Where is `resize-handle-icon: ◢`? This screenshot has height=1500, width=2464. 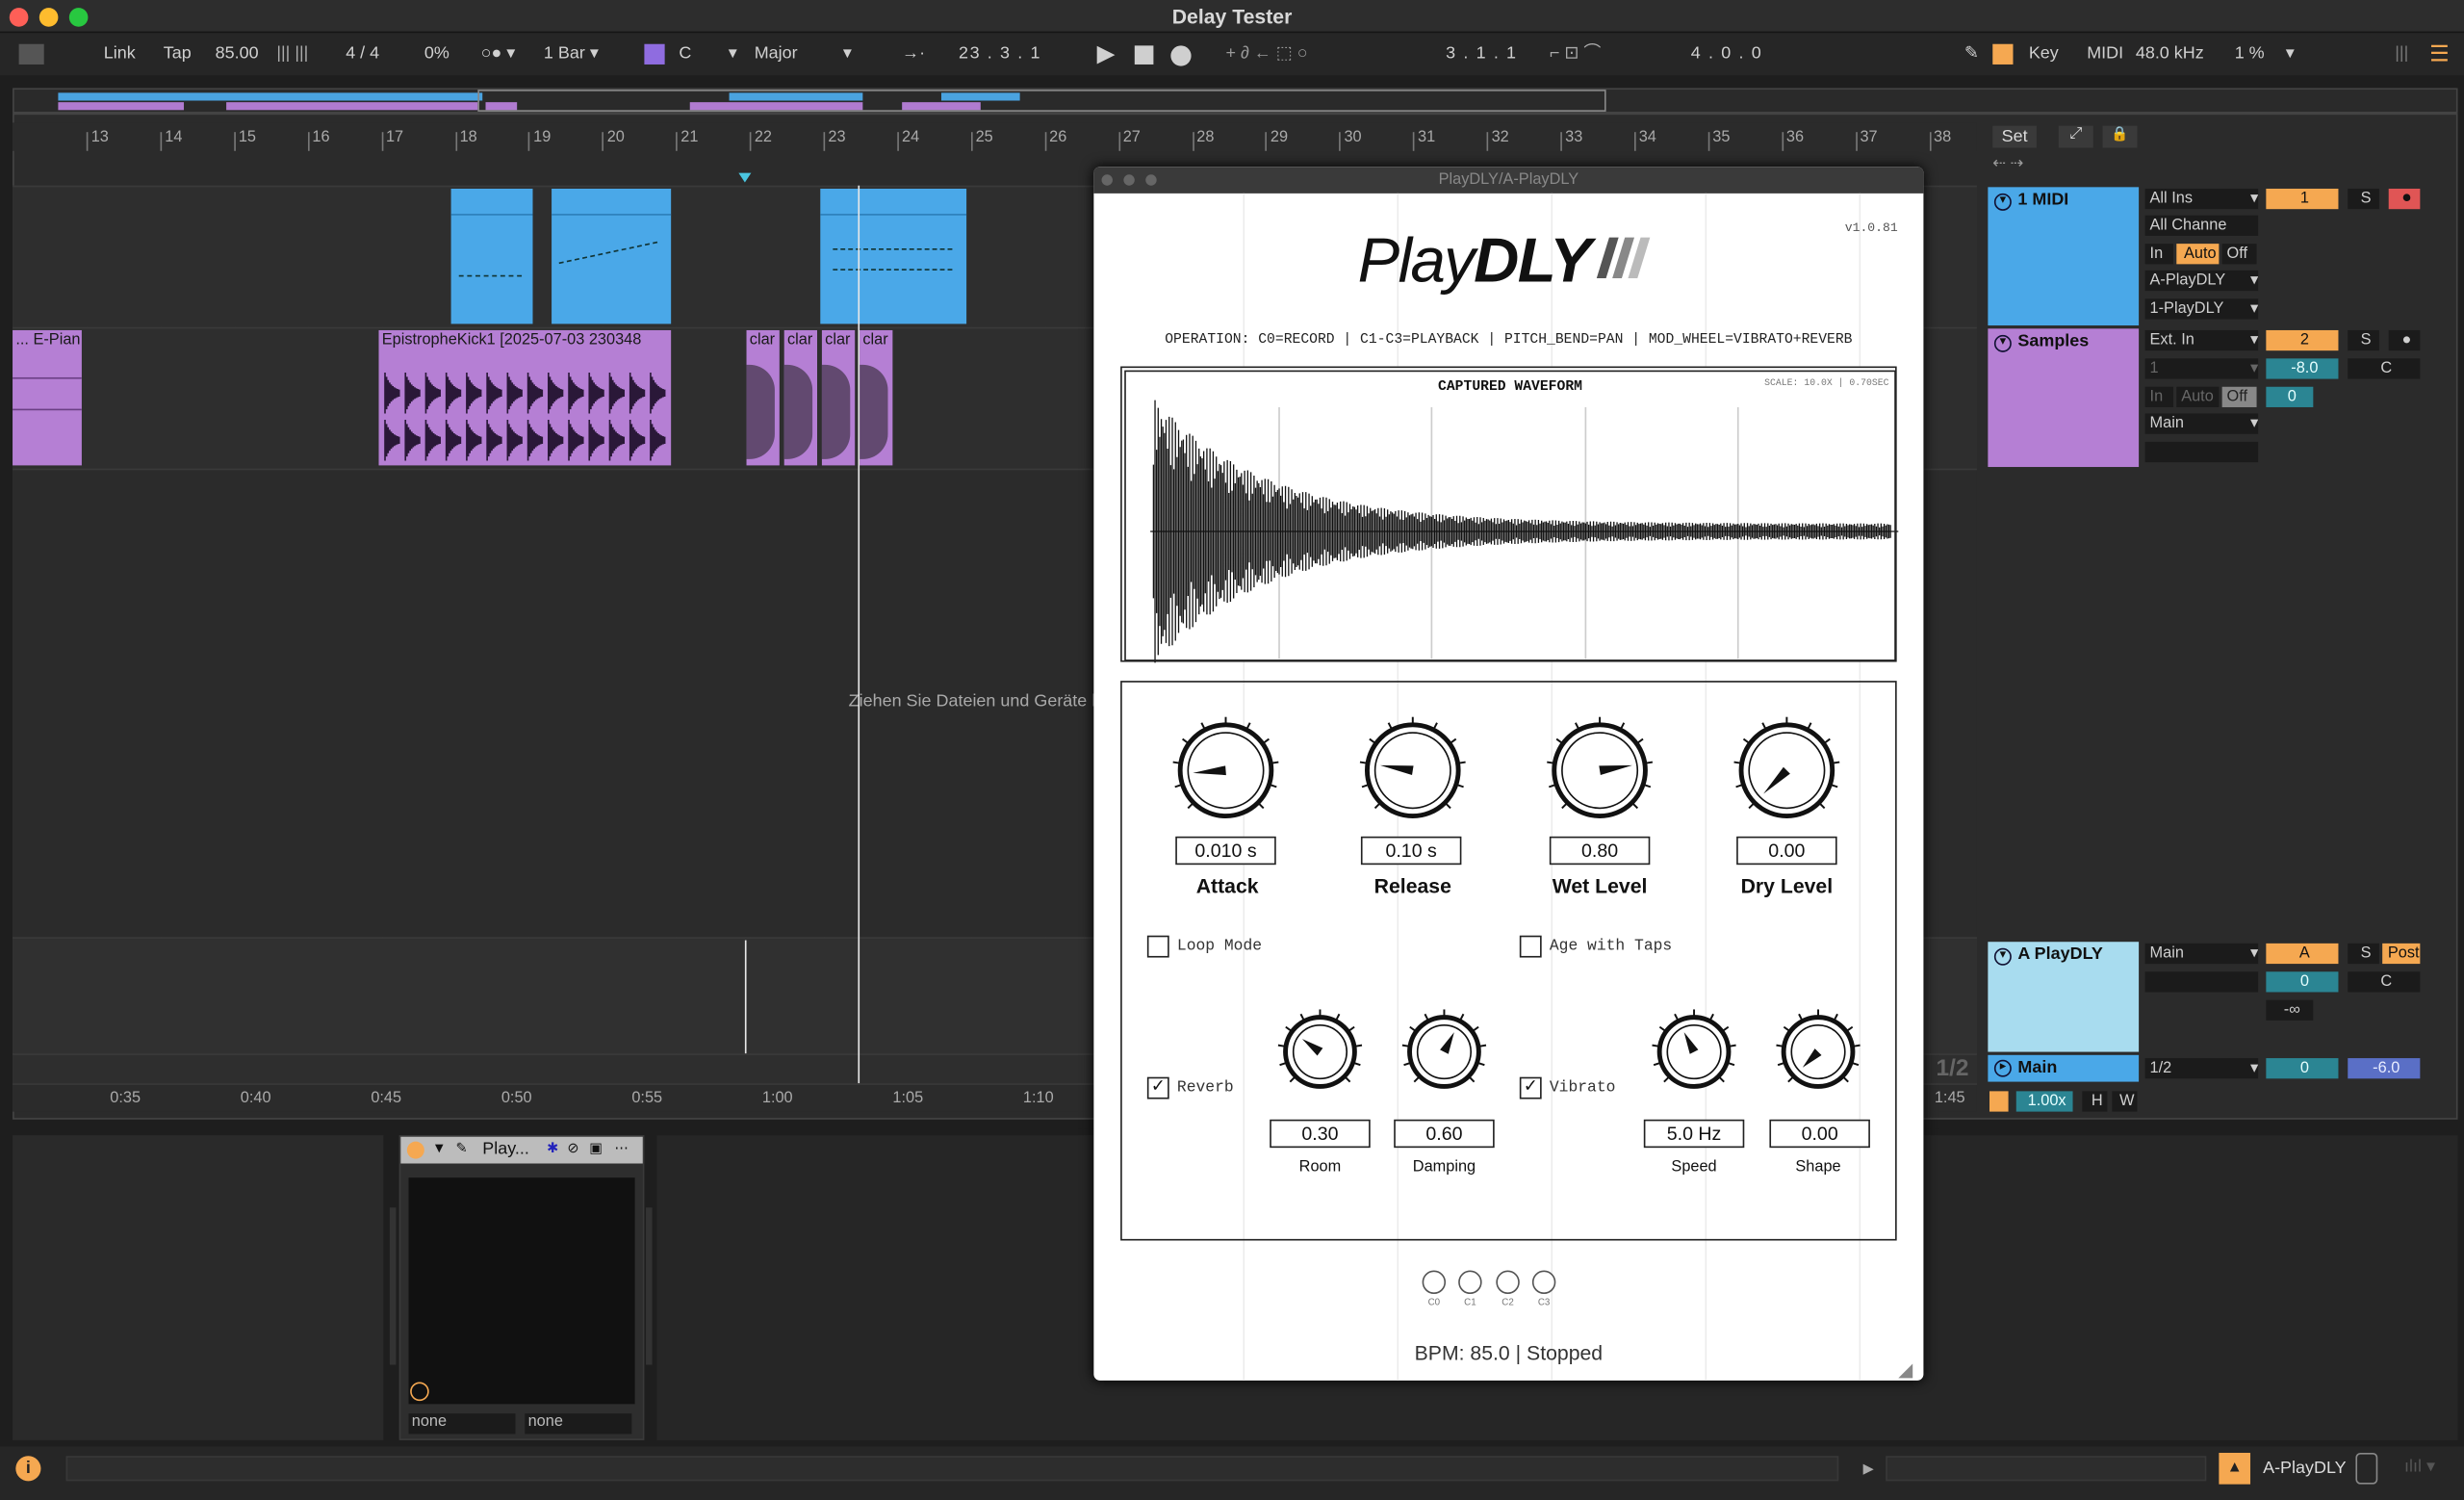 resize-handle-icon: ◢ is located at coordinates (1905, 1369).